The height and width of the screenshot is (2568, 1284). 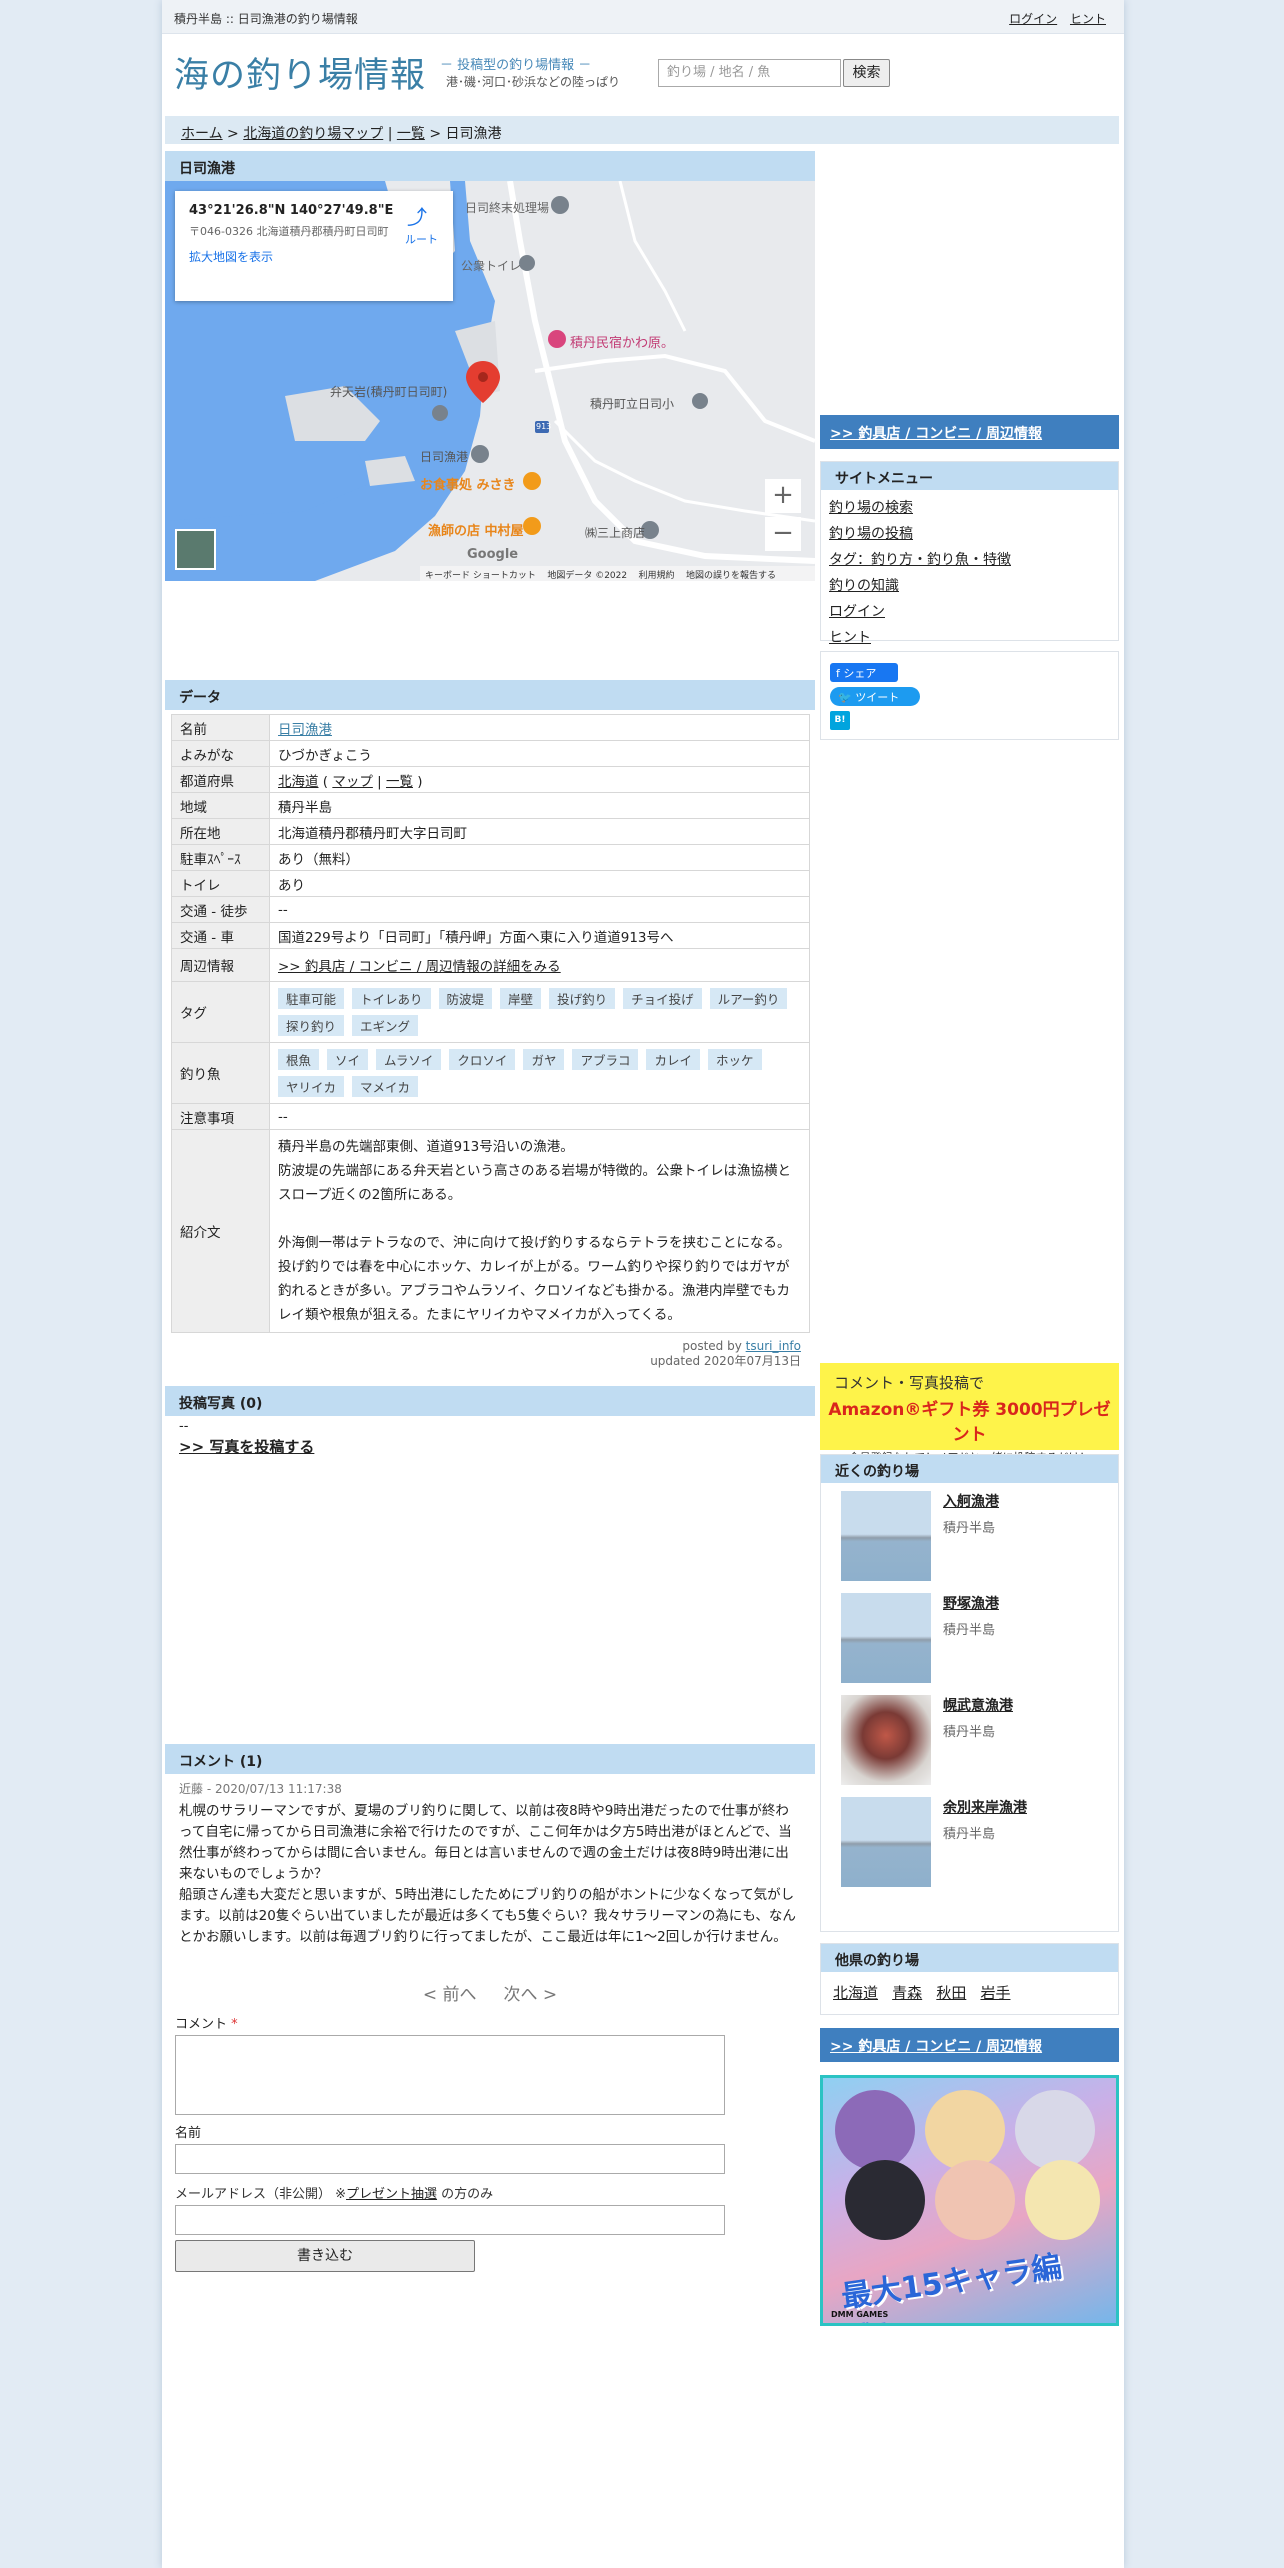 I want to click on route-icon: ⤴, so click(x=417, y=215).